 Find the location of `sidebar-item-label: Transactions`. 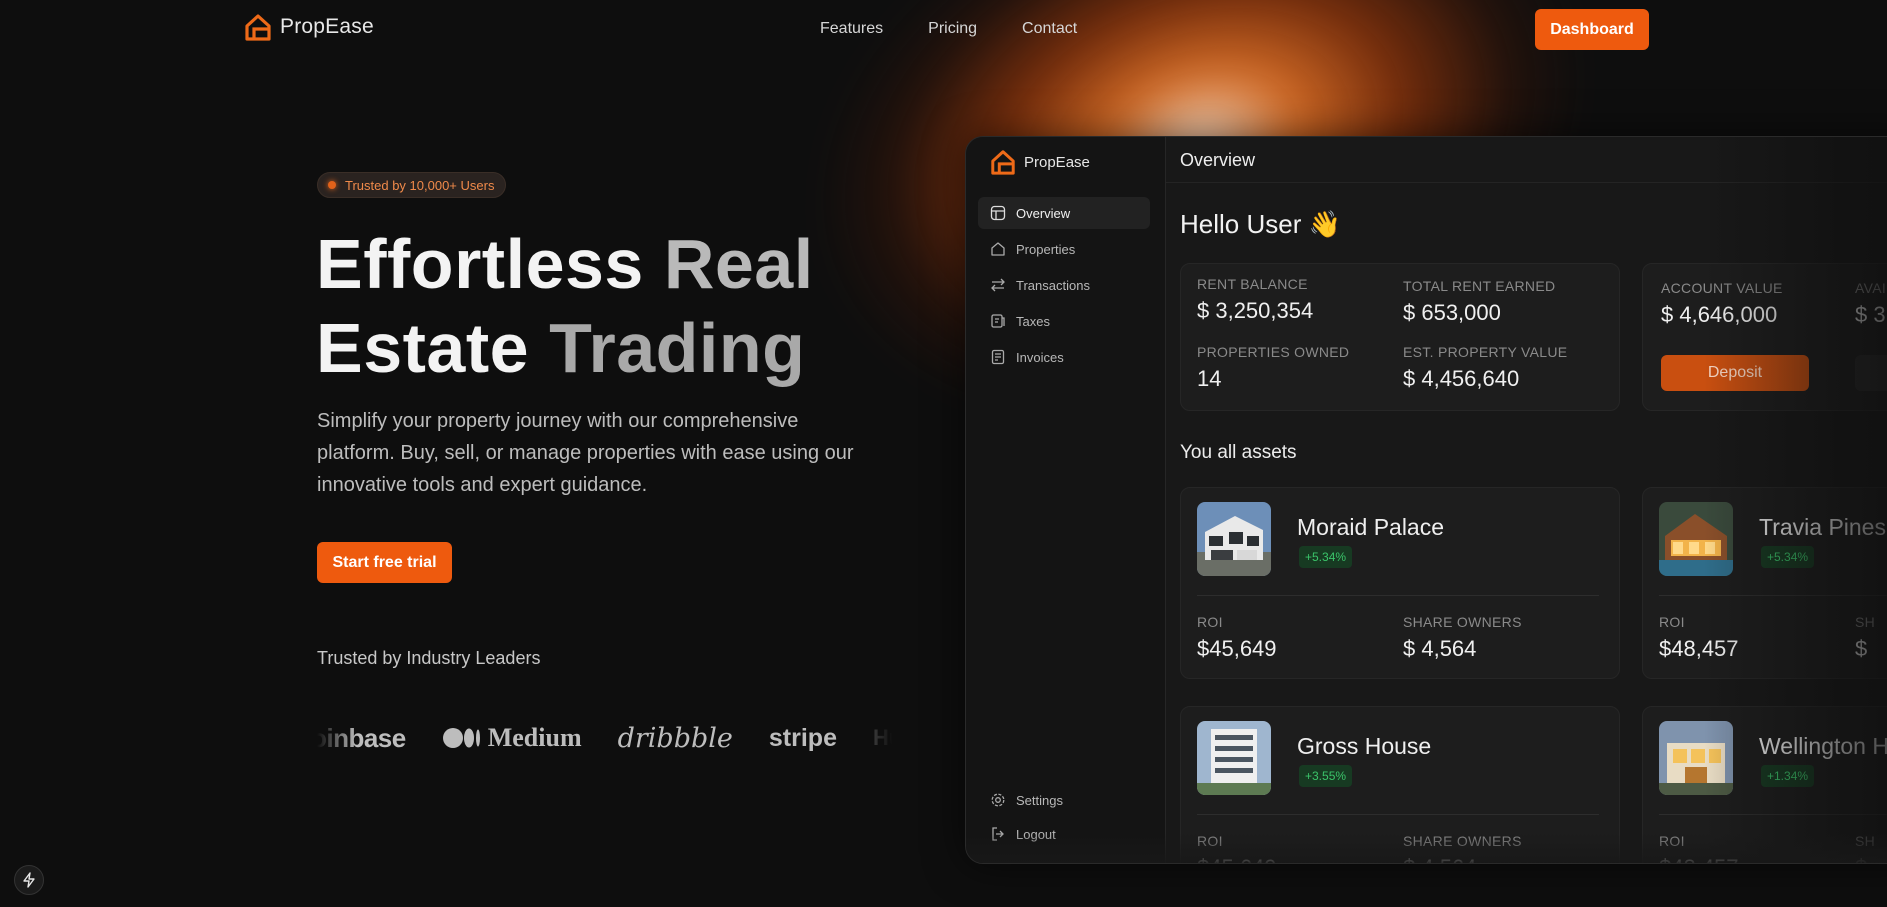

sidebar-item-label: Transactions is located at coordinates (1053, 285).